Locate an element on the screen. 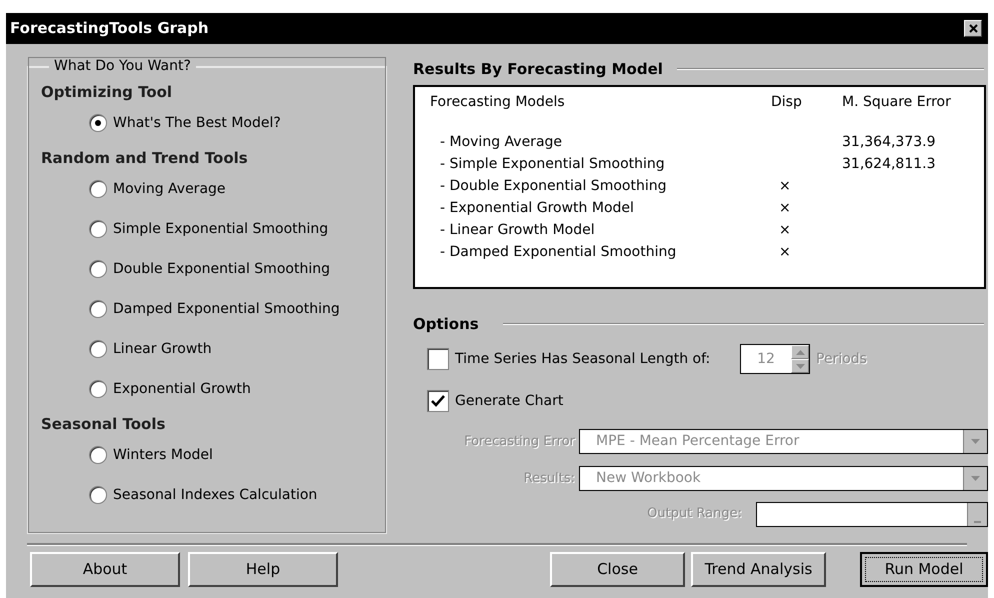 The height and width of the screenshot is (598, 994). radio-option: Double Exponential Smoothing is located at coordinates (209, 269).